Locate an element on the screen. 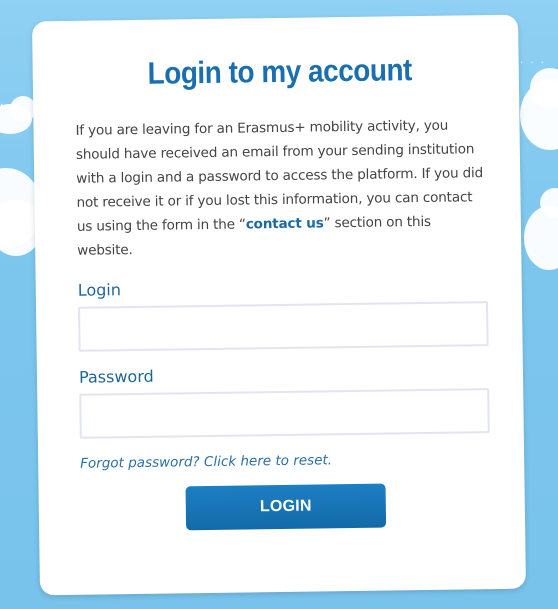  dotted-trail-left: · · · is located at coordinates (13, 105).